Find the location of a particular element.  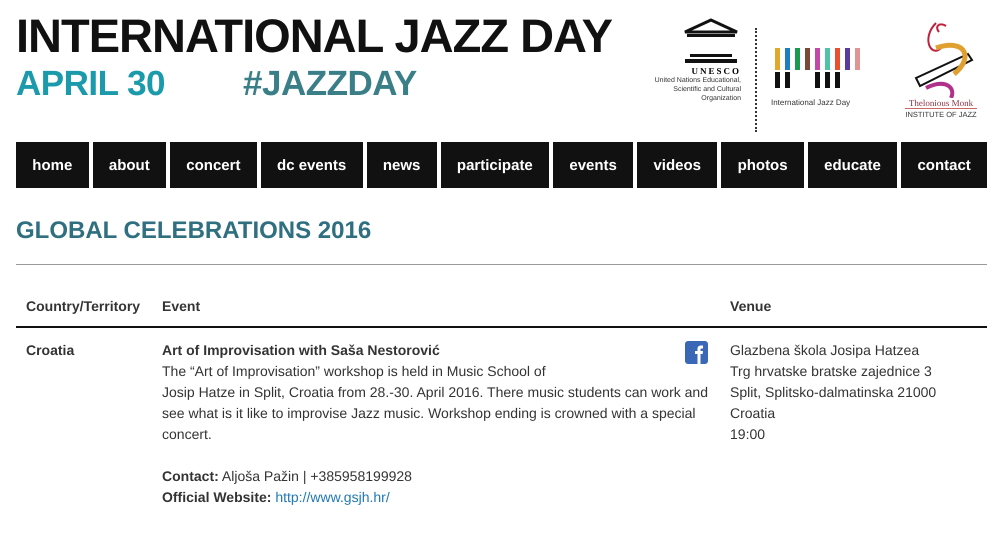

unesco-mark: UNESCO is located at coordinates (716, 71).